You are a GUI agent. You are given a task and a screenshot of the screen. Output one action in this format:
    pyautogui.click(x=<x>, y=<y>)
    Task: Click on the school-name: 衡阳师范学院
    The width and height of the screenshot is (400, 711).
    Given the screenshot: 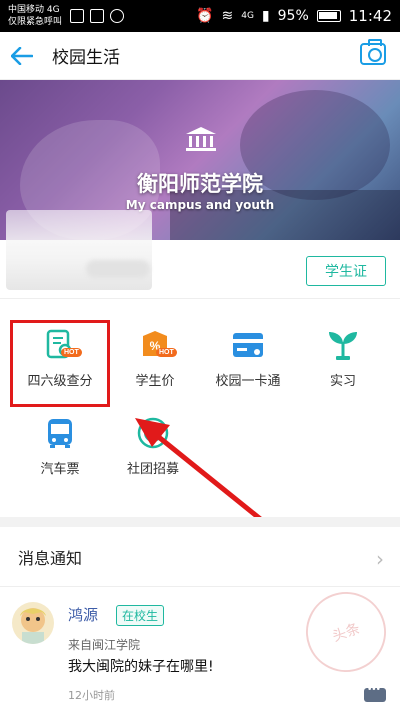 What is the action you would take?
    pyautogui.click(x=200, y=184)
    